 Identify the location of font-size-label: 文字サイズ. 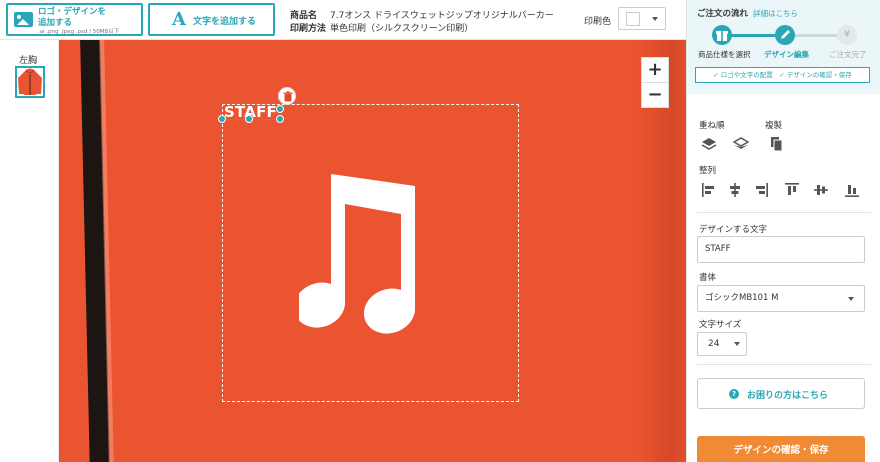
(720, 325).